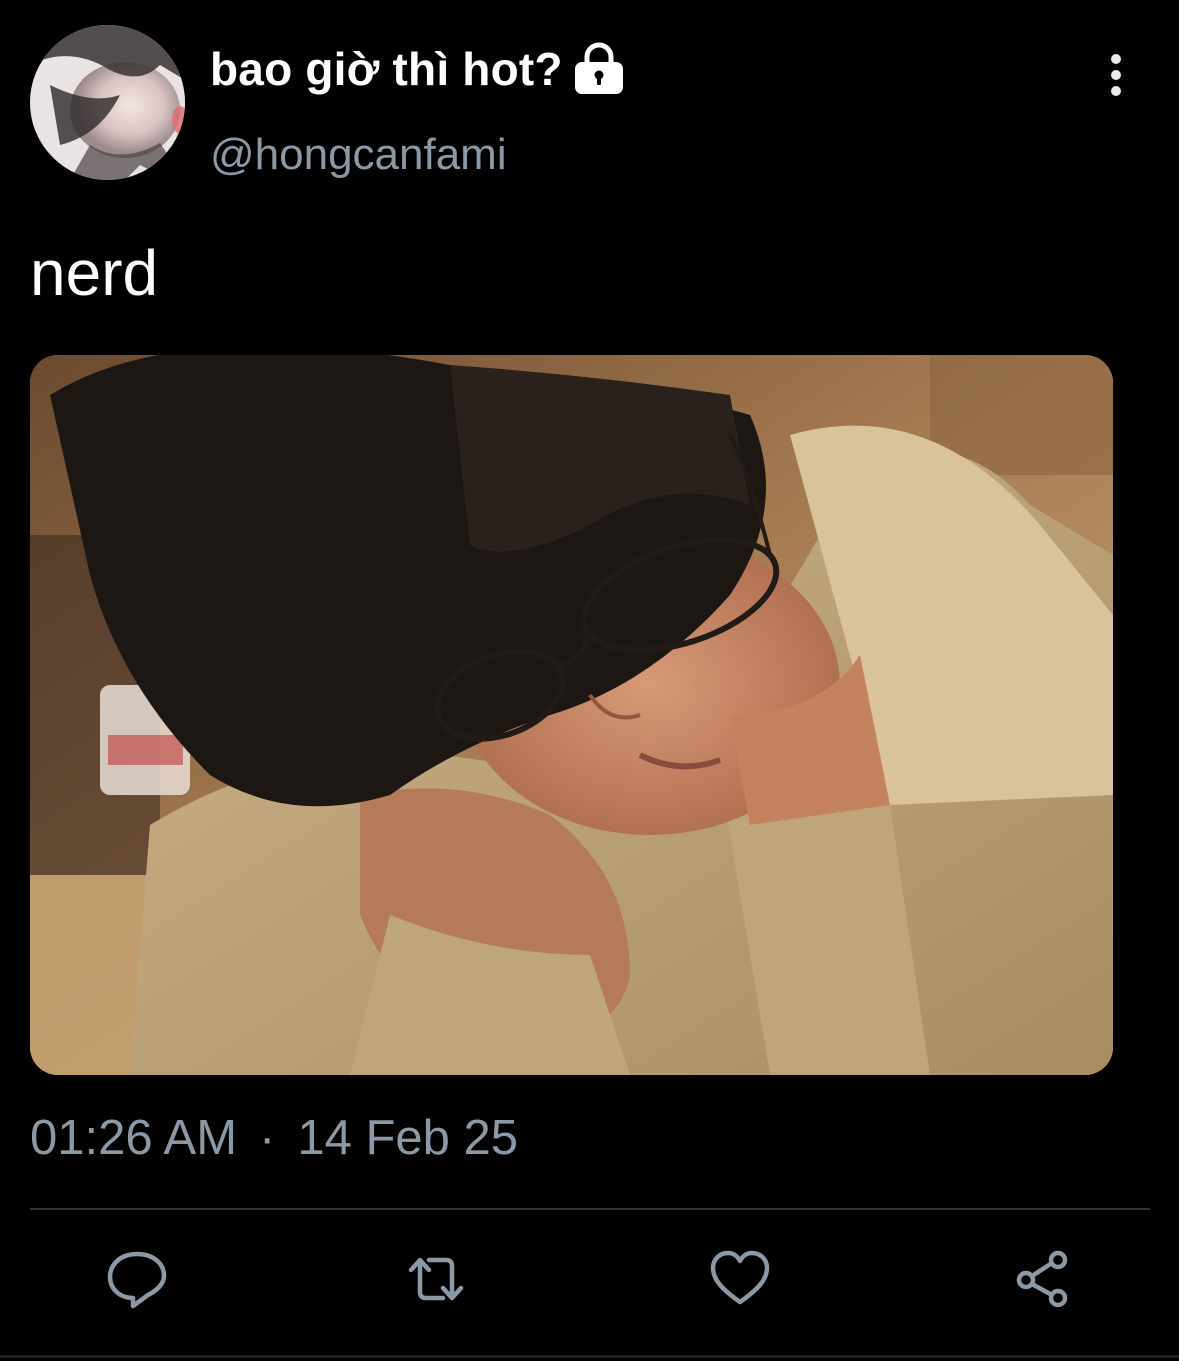  Describe the element at coordinates (107, 102) in the screenshot. I see `avatar` at that location.